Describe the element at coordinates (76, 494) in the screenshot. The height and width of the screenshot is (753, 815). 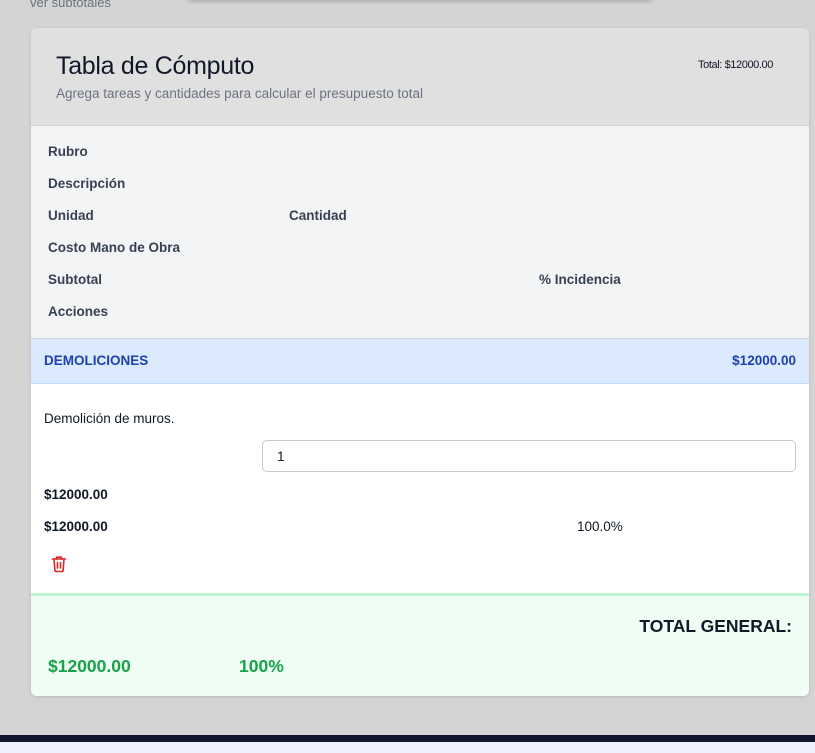
I see `item-costo: $12000.00` at that location.